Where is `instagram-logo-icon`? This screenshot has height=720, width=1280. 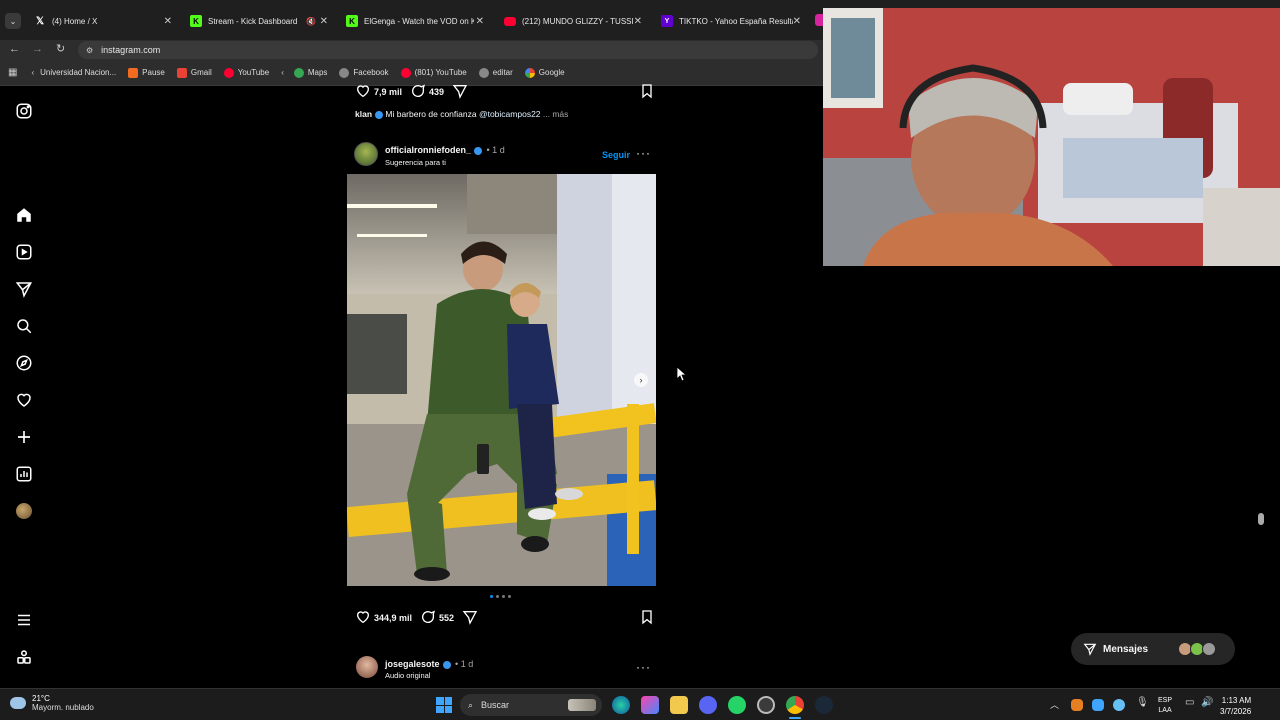 instagram-logo-icon is located at coordinates (24, 111).